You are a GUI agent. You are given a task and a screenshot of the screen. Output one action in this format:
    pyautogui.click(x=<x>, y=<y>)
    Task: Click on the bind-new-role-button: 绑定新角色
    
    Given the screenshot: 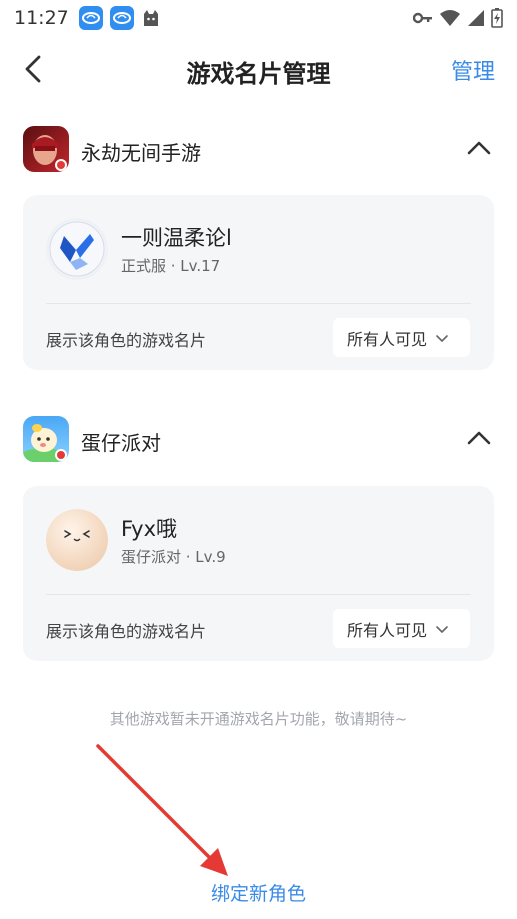 What is the action you would take?
    pyautogui.click(x=258, y=892)
    